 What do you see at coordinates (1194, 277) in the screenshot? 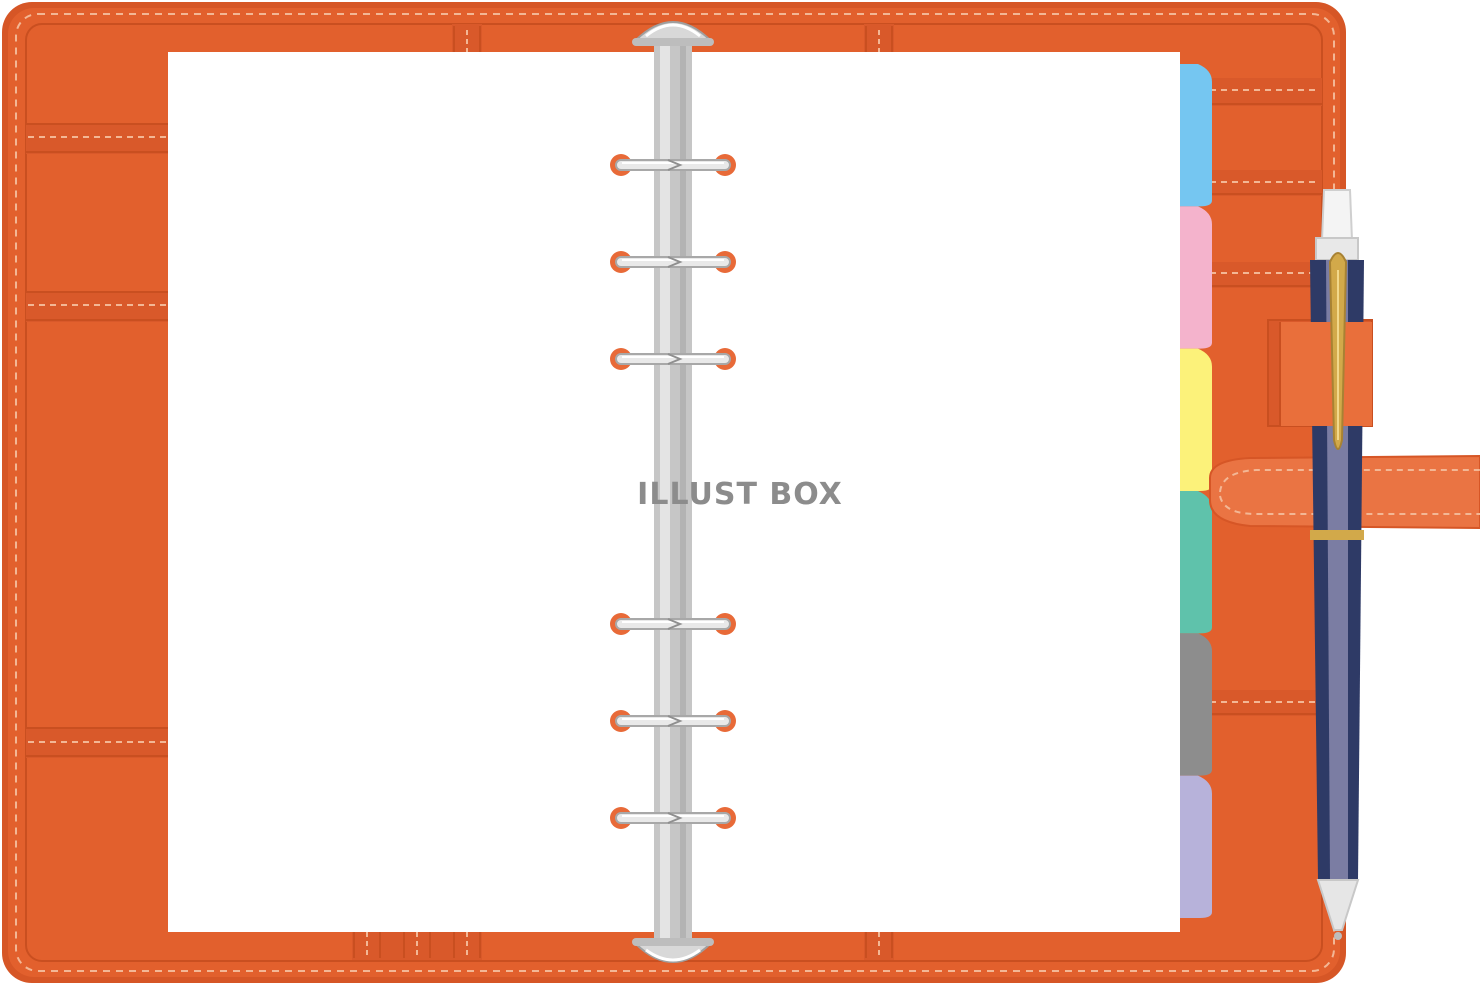
I see `pink-tab` at bounding box center [1194, 277].